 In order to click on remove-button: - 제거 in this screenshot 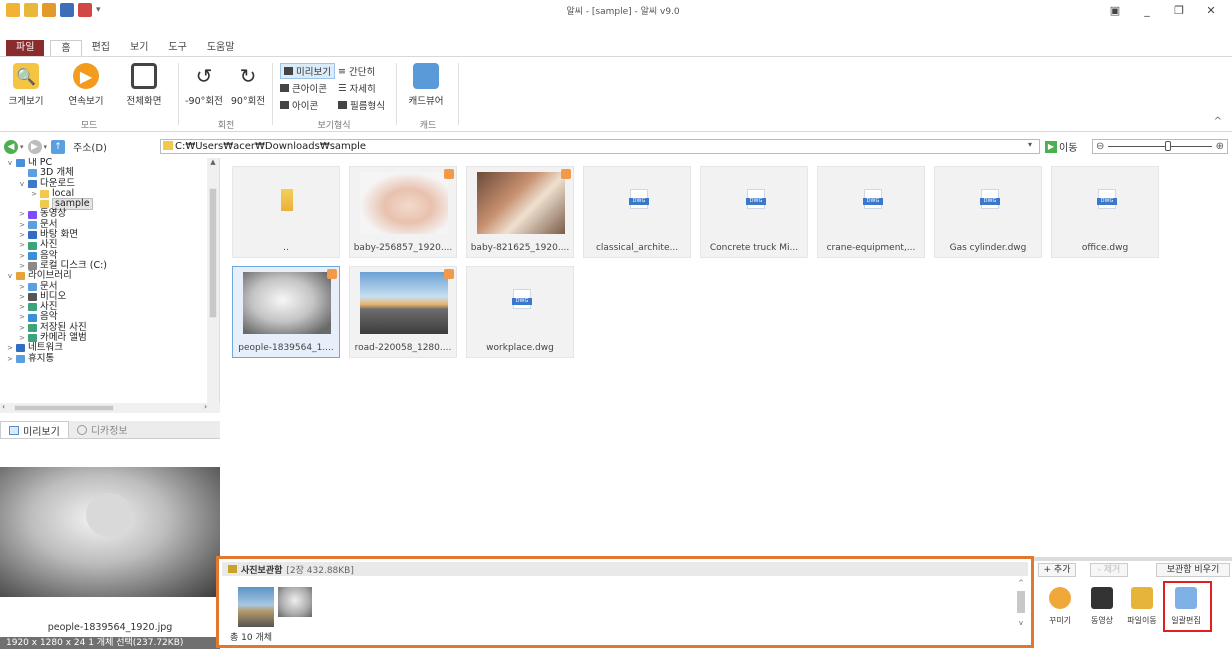, I will do `click(1109, 570)`.